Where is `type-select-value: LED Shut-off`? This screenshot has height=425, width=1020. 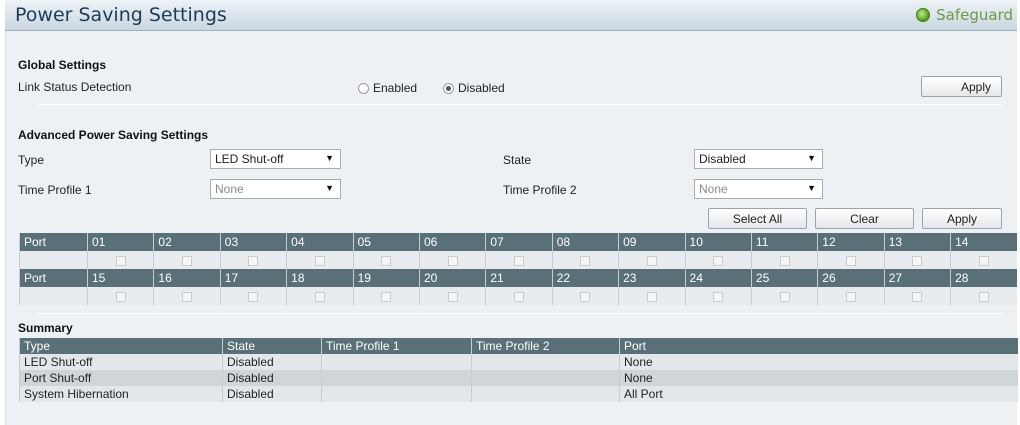
type-select-value: LED Shut-off is located at coordinates (249, 159).